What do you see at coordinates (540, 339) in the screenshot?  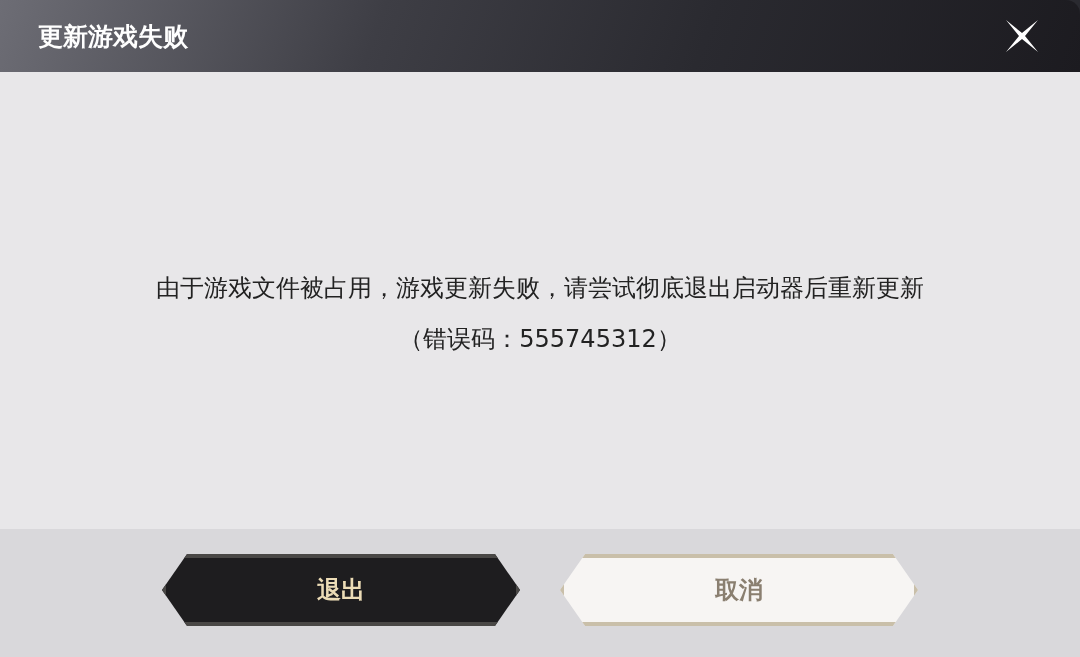 I see `error-code: （错误码：555745312）` at bounding box center [540, 339].